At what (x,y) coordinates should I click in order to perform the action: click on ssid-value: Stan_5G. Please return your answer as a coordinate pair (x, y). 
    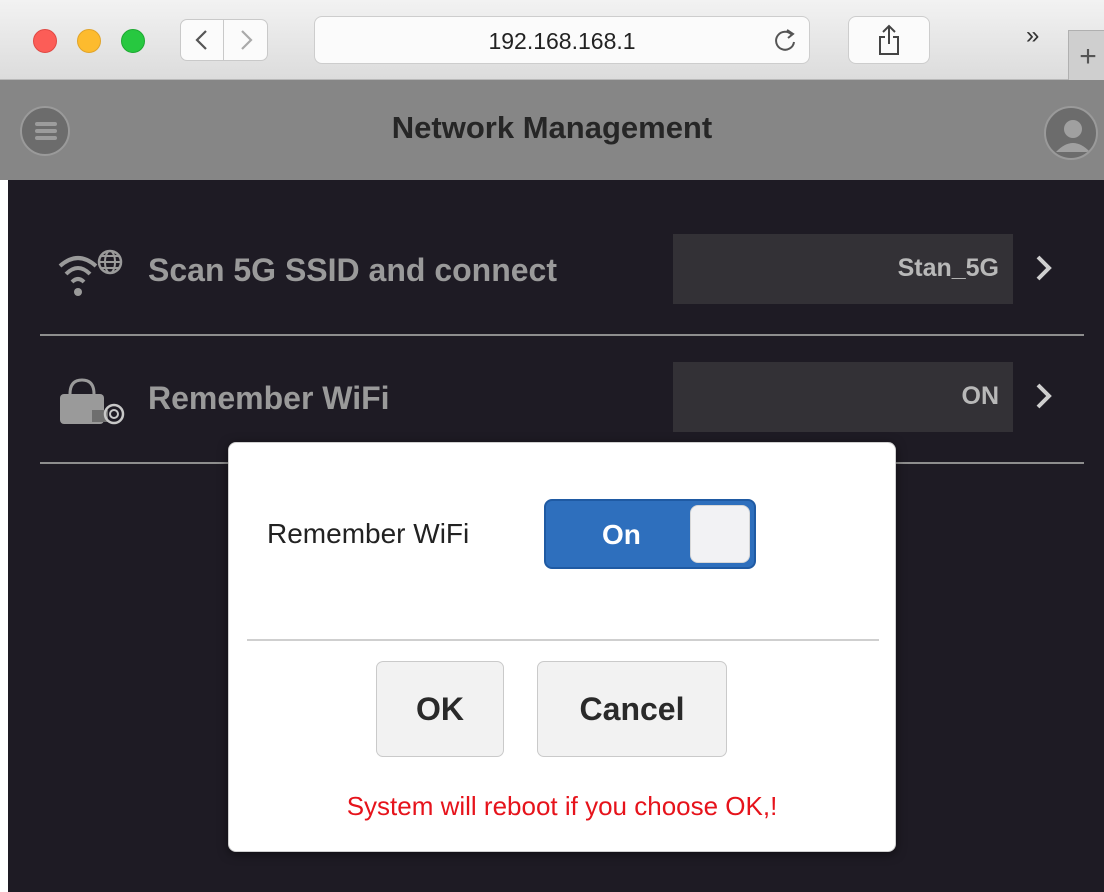
    Looking at the image, I should click on (948, 268).